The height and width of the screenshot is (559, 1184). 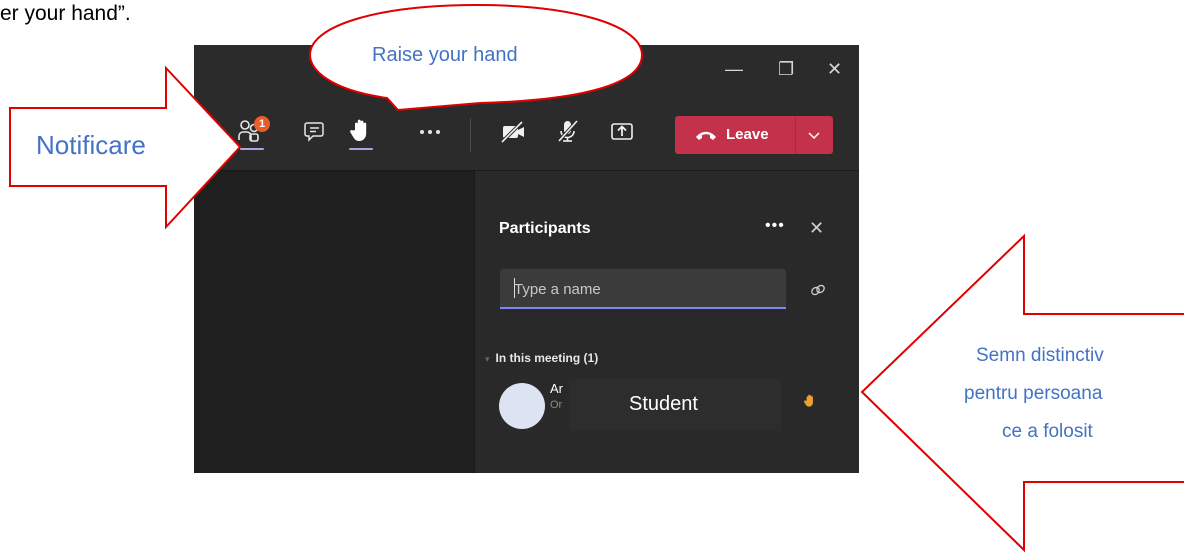 What do you see at coordinates (1040, 355) in the screenshot?
I see `right-arrow-text-1: Semn distinctiv` at bounding box center [1040, 355].